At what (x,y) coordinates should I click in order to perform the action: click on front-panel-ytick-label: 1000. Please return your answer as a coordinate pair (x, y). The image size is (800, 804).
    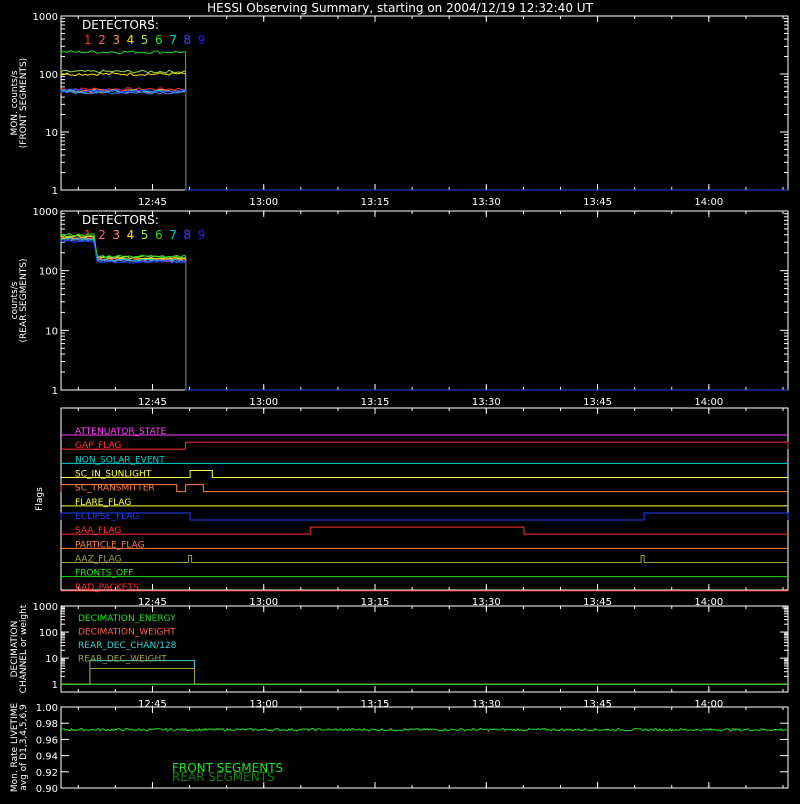
    Looking at the image, I should click on (45, 17).